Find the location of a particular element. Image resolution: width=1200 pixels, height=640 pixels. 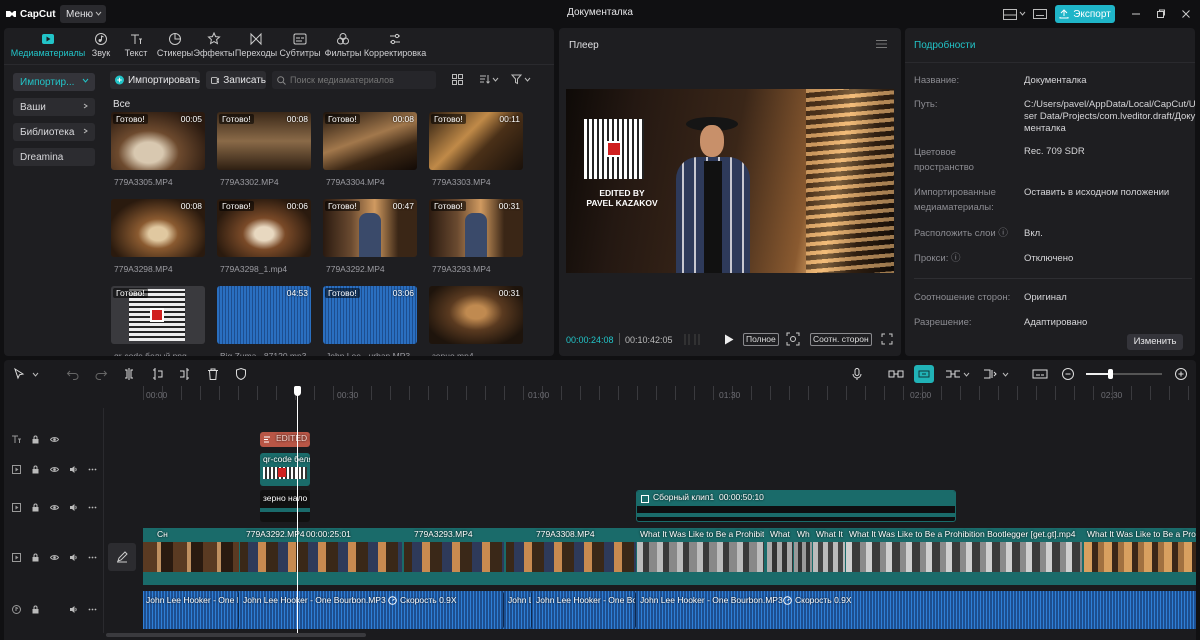

grid-view-button is located at coordinates (457, 79).